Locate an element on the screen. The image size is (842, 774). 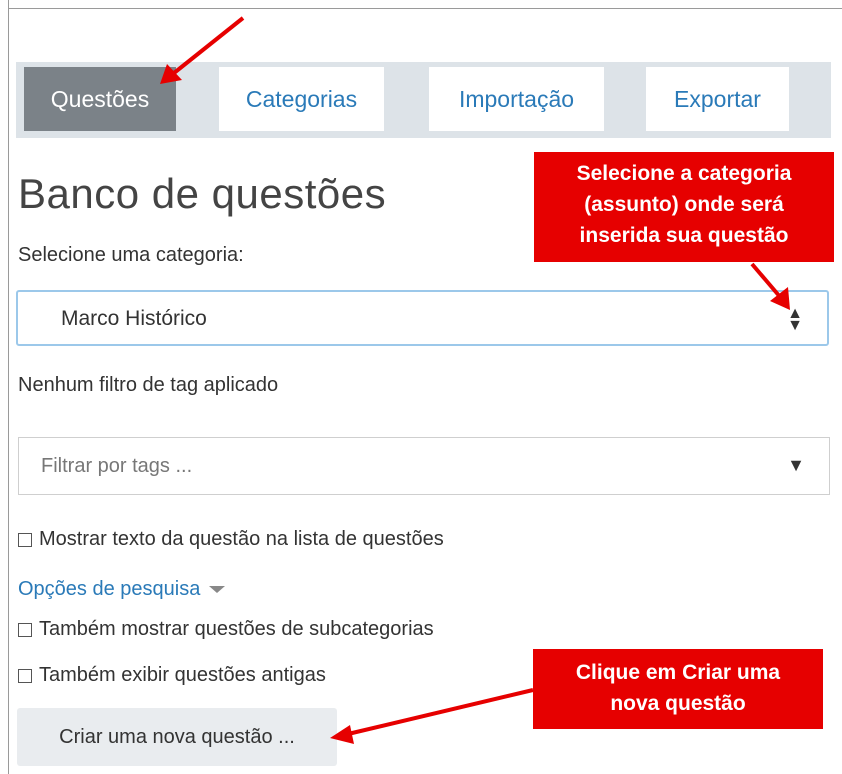
arrow-to-create-button is located at coordinates (432, 716).